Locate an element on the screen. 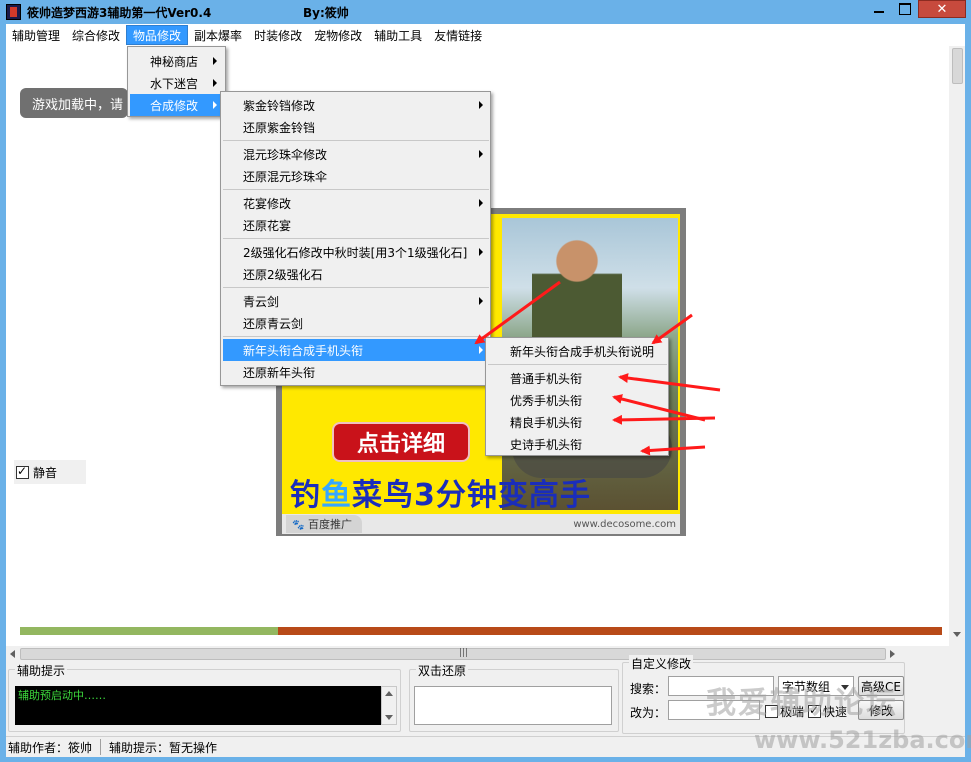 This screenshot has width=971, height=762. value-type-select: 字节数组 is located at coordinates (816, 686).